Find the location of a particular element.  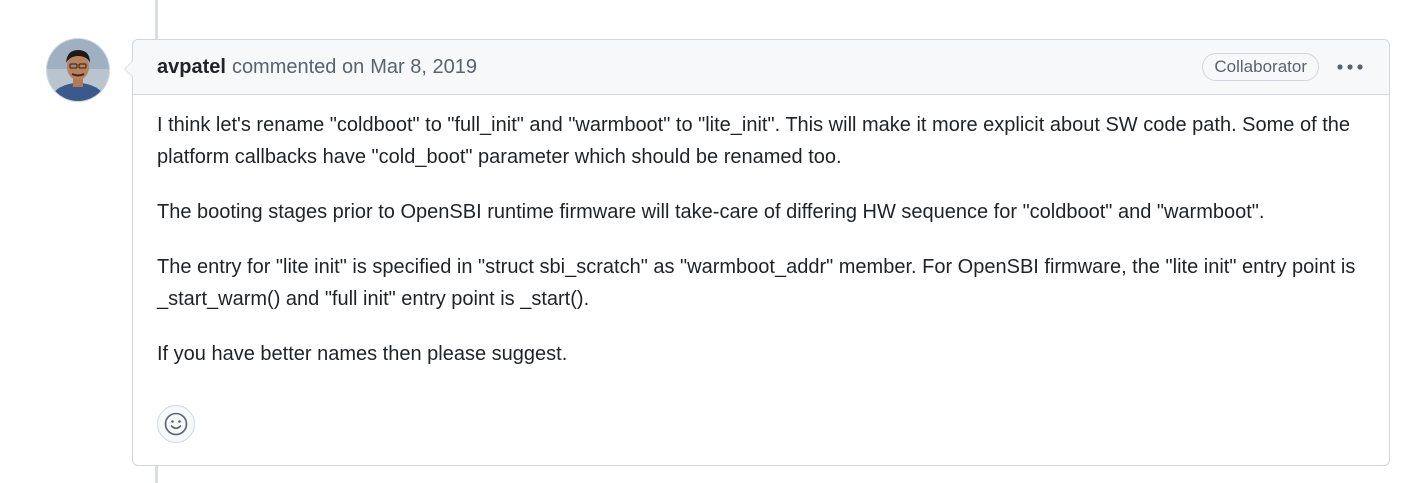

comment-action: commented on is located at coordinates (298, 66).